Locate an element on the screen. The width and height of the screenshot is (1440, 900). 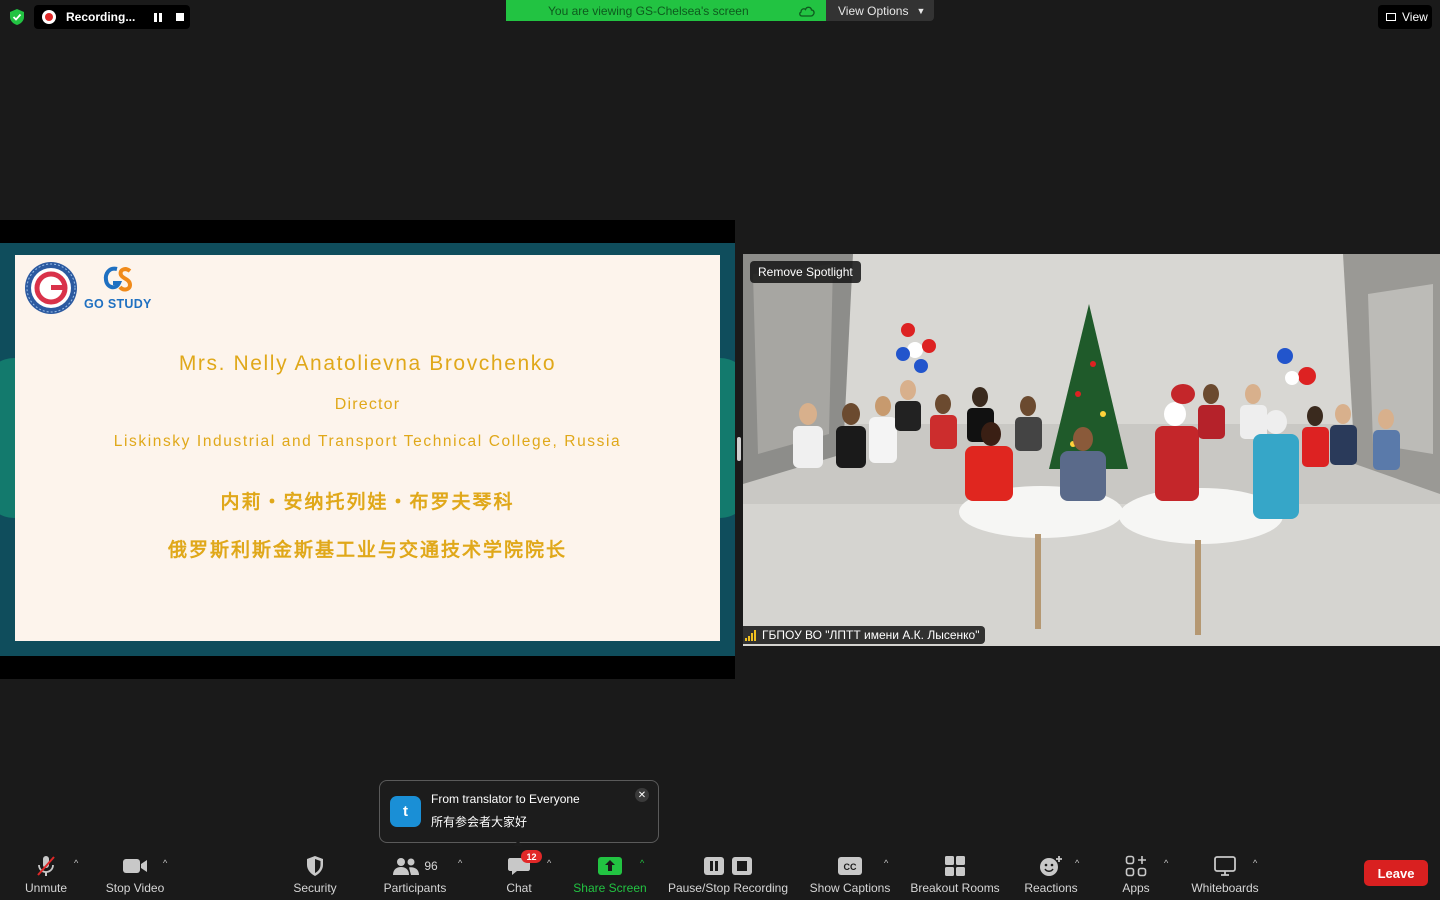
apps-options-chevron-icon: ^ is located at coordinates (1166, 863).